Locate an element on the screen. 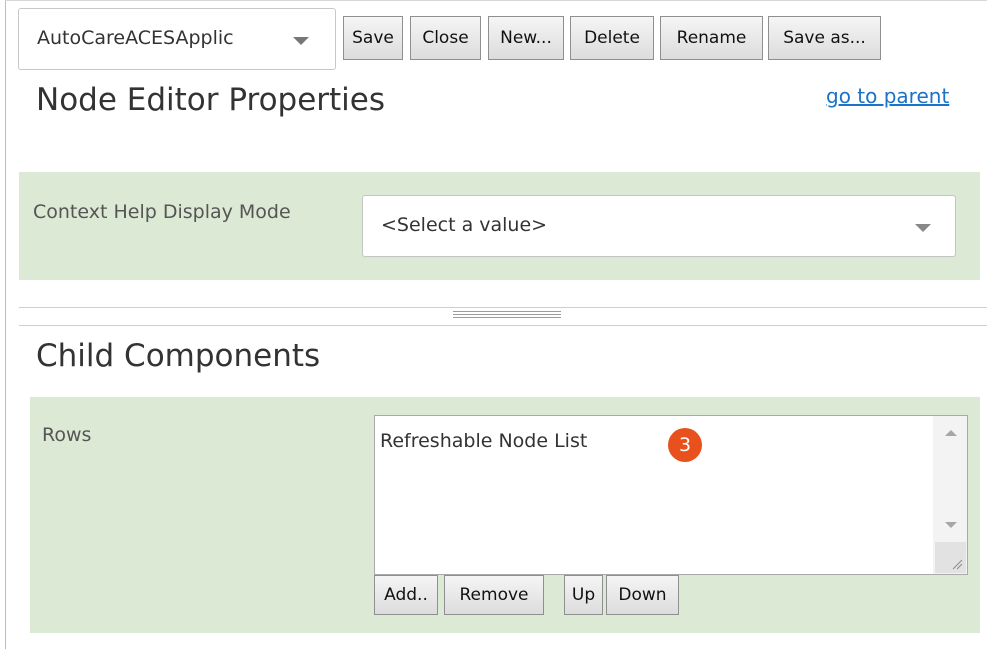  child-components-title: Child Components is located at coordinates (178, 356).